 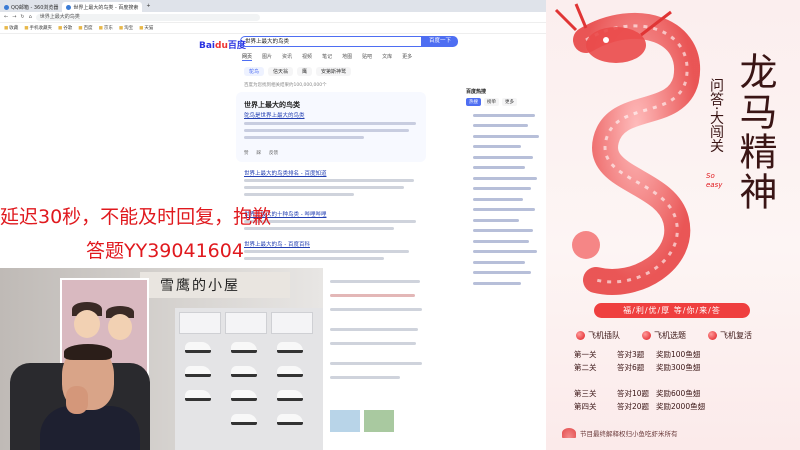 What do you see at coordinates (11, 28) in the screenshot?
I see `bookmark-item: 收藏` at bounding box center [11, 28].